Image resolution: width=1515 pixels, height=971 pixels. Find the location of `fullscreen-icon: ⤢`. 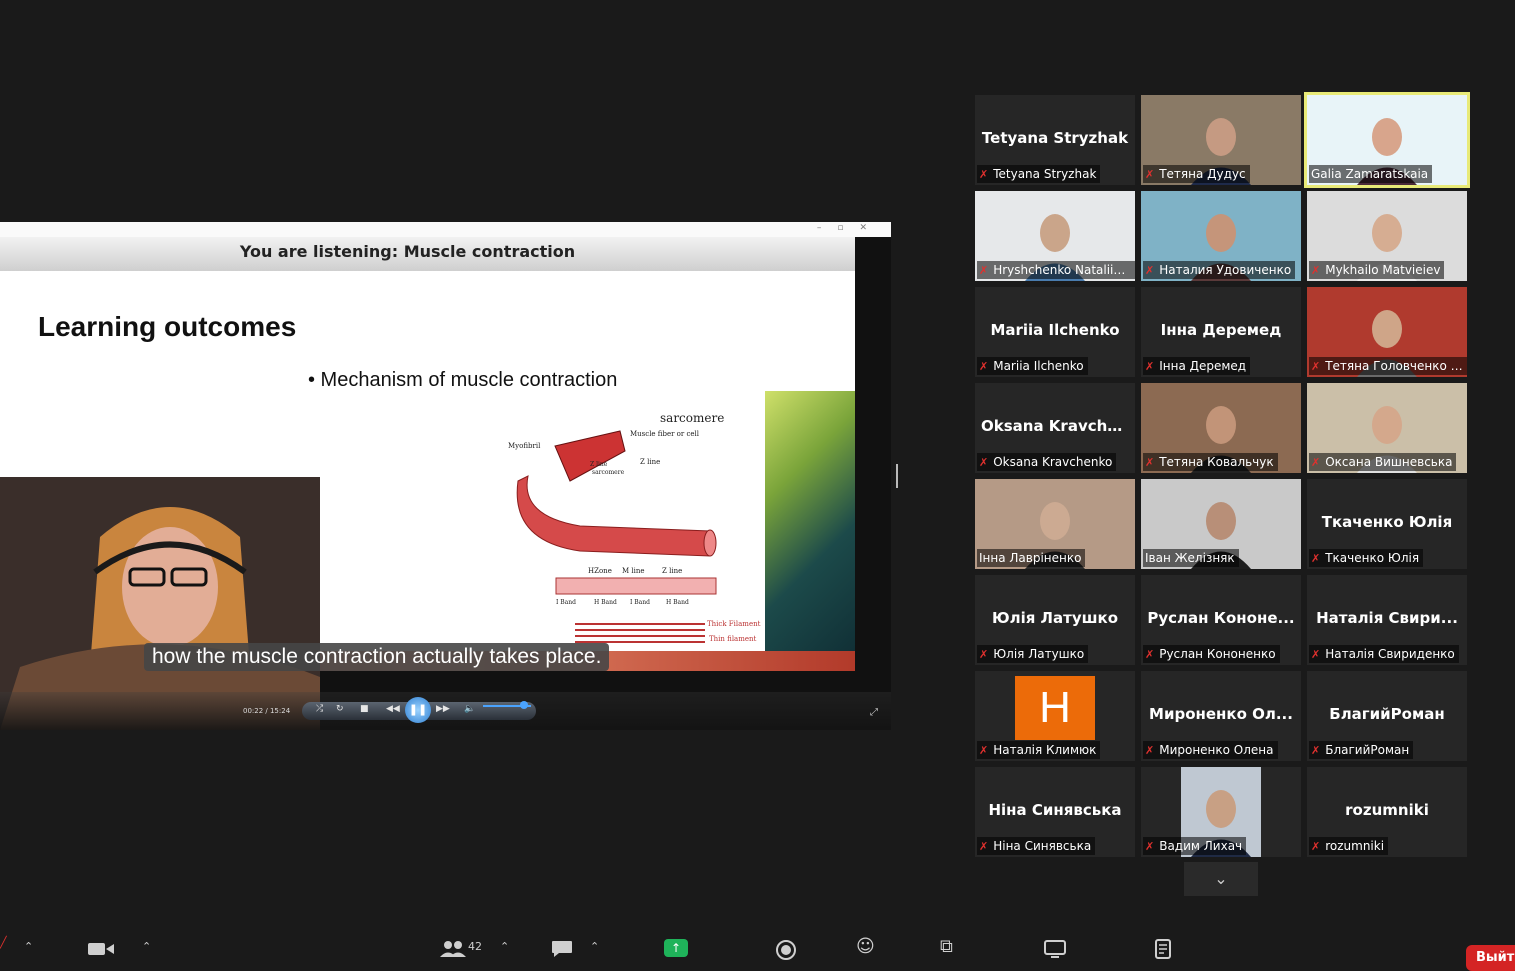

fullscreen-icon: ⤢ is located at coordinates (874, 712).